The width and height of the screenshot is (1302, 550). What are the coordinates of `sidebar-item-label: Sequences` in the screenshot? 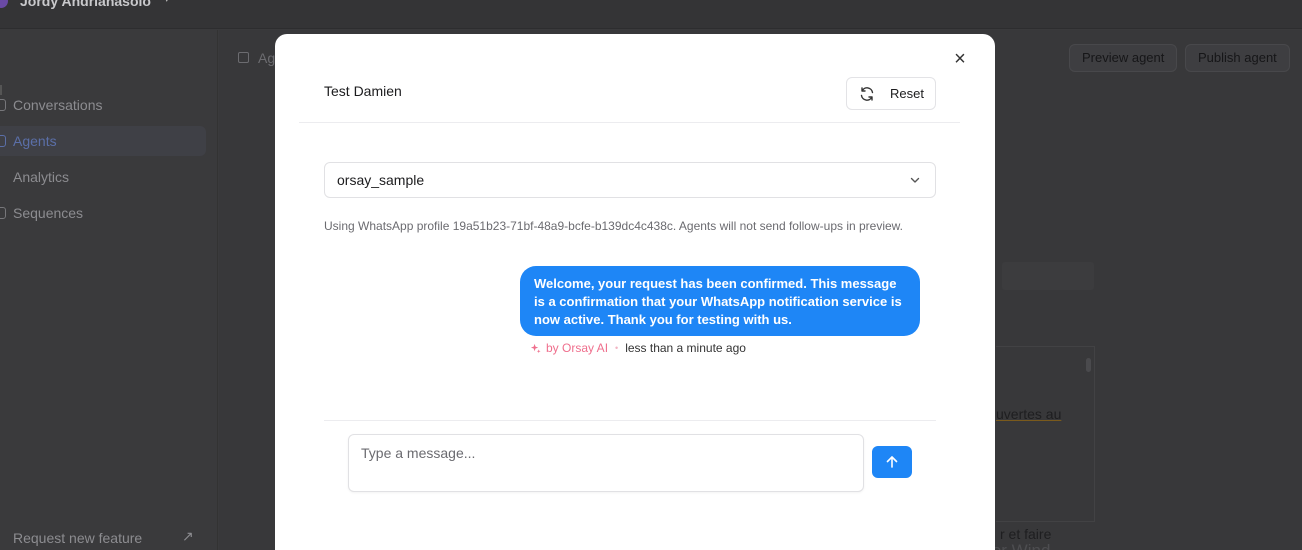 It's located at (48, 213).